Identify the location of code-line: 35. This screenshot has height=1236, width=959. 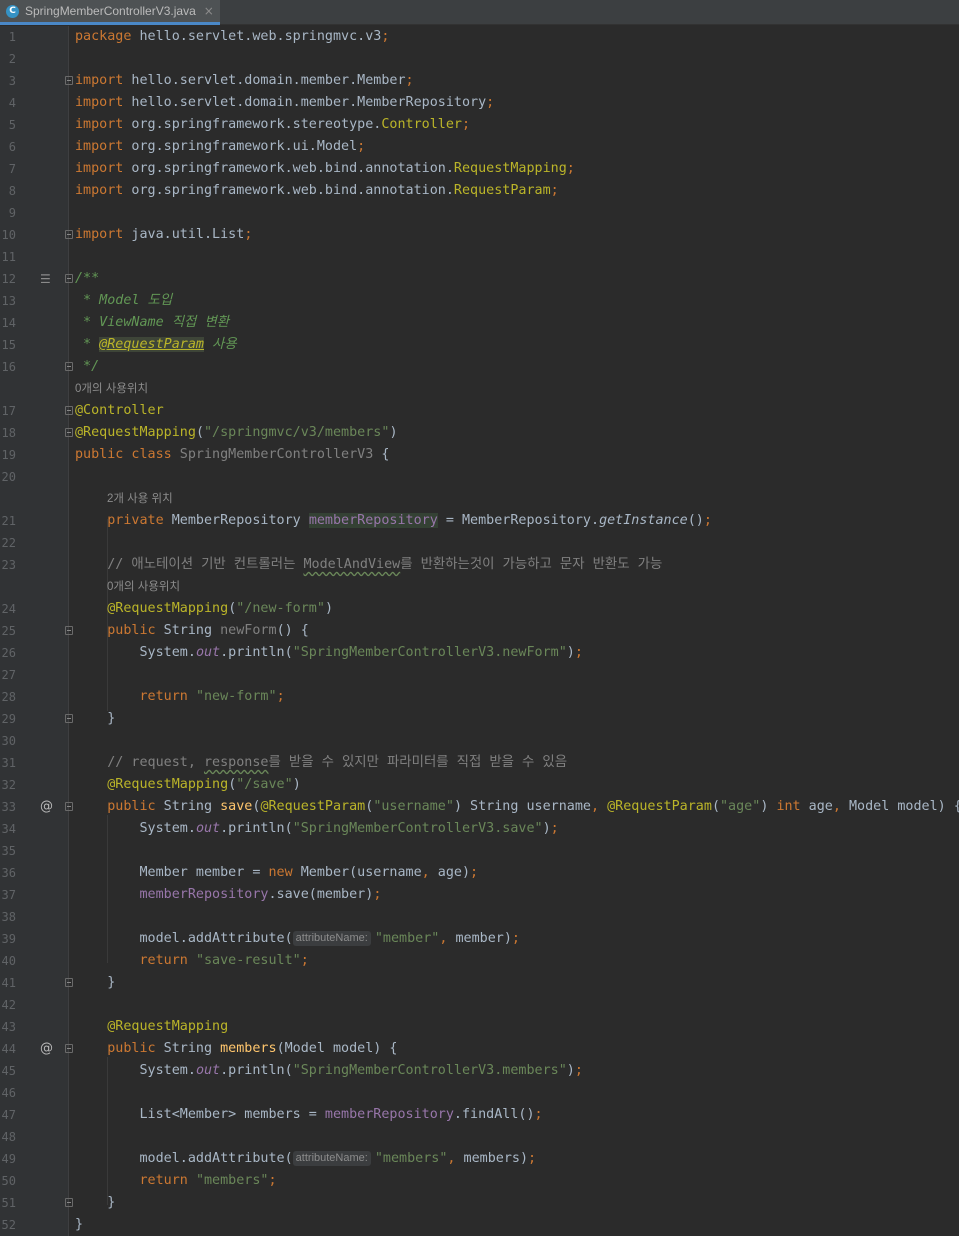
(479, 851).